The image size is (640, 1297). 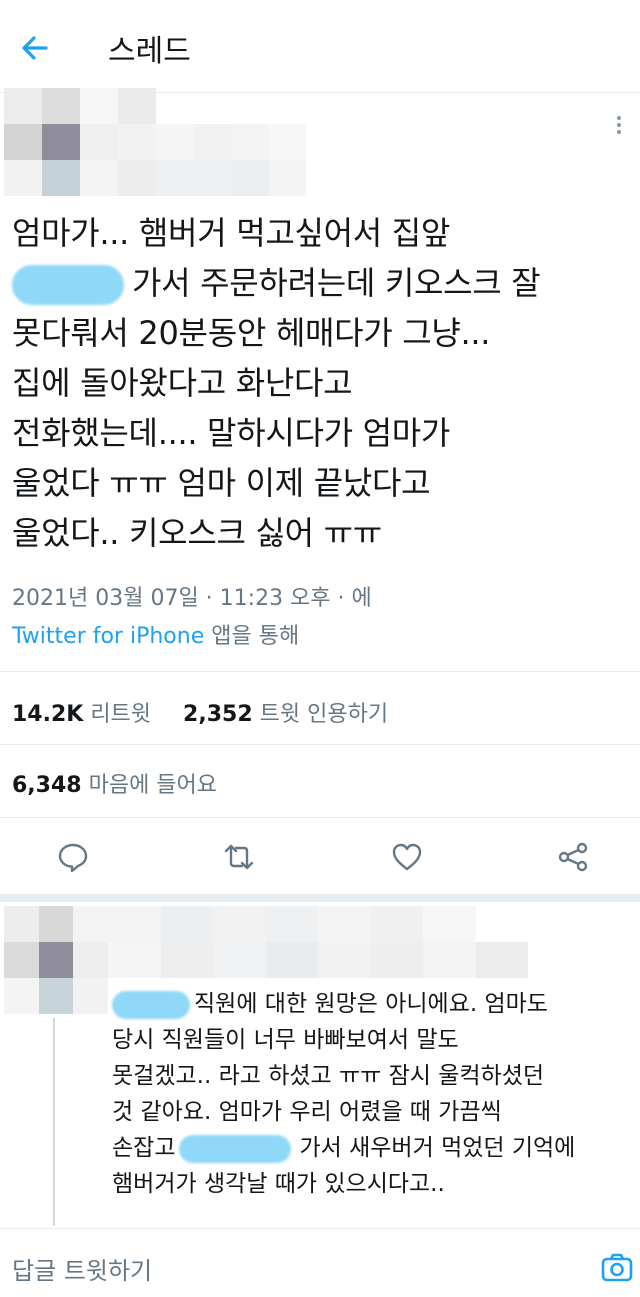 I want to click on reply-author-name-redacted, so click(x=318, y=942).